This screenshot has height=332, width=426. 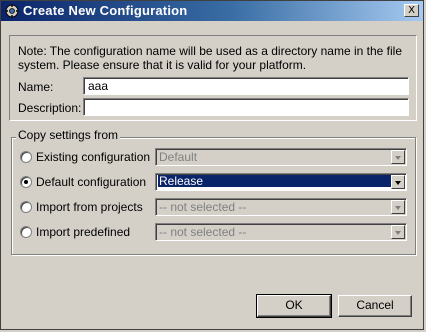 I want to click on import-from-projects-combo: -- not selected --, so click(x=281, y=207).